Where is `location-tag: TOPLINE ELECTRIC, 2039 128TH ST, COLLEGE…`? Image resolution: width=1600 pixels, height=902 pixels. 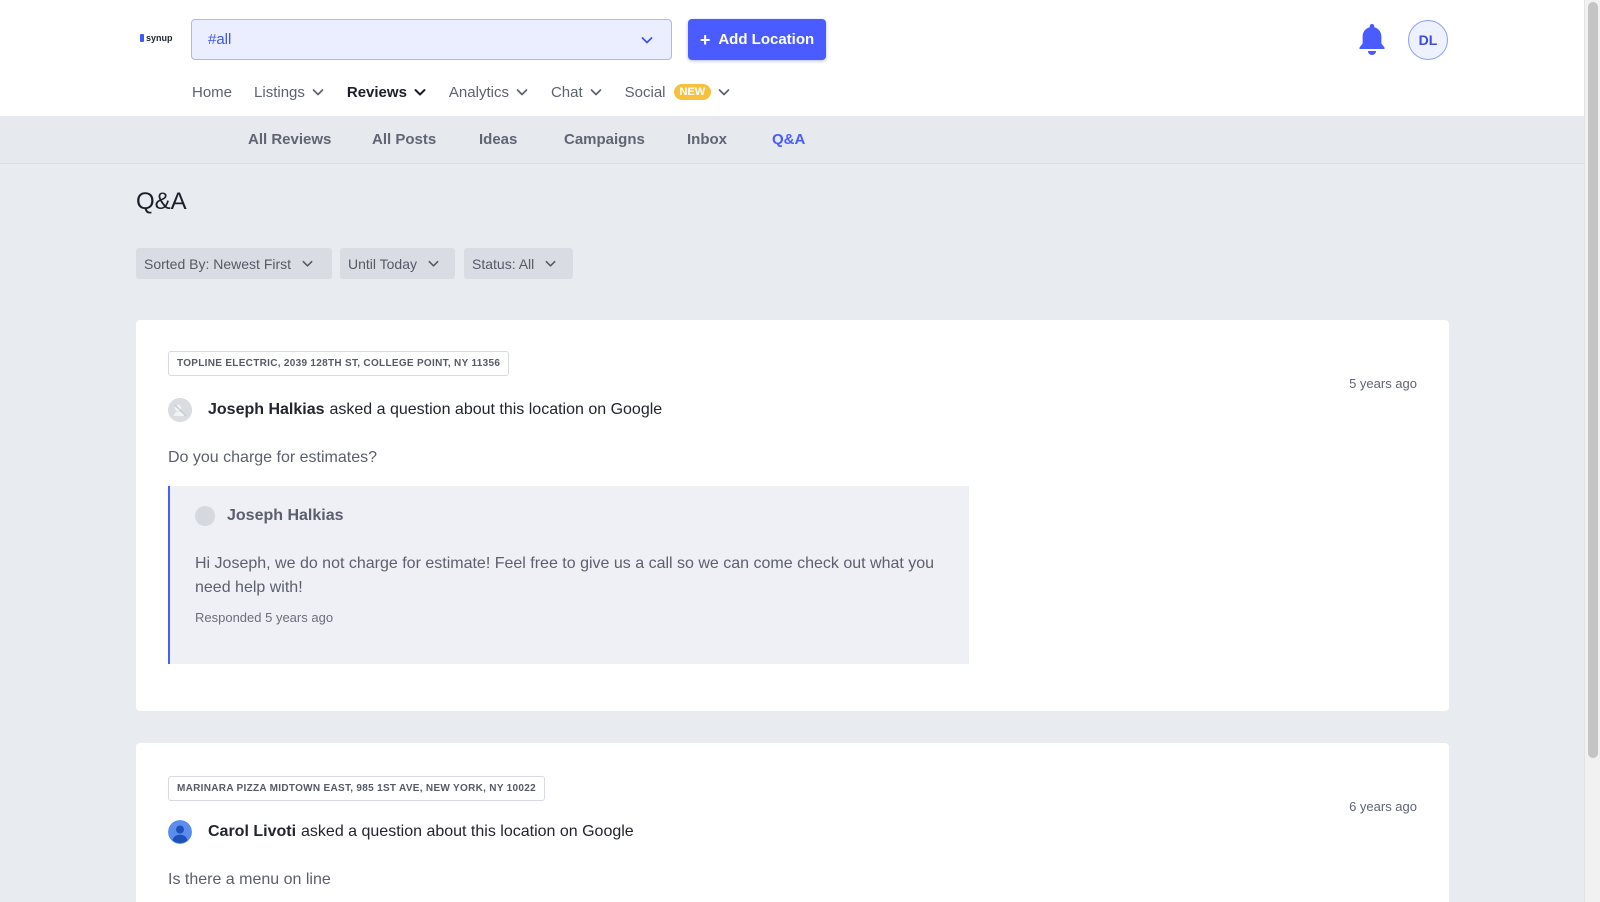 location-tag: TOPLINE ELECTRIC, 2039 128TH ST, COLLEGE… is located at coordinates (339, 363).